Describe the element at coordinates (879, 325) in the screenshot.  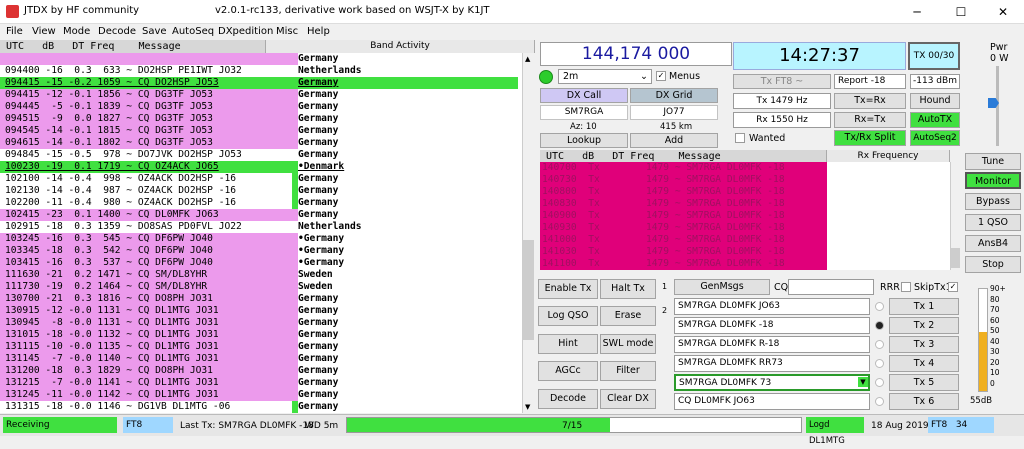
I see `tx2-radio` at that location.